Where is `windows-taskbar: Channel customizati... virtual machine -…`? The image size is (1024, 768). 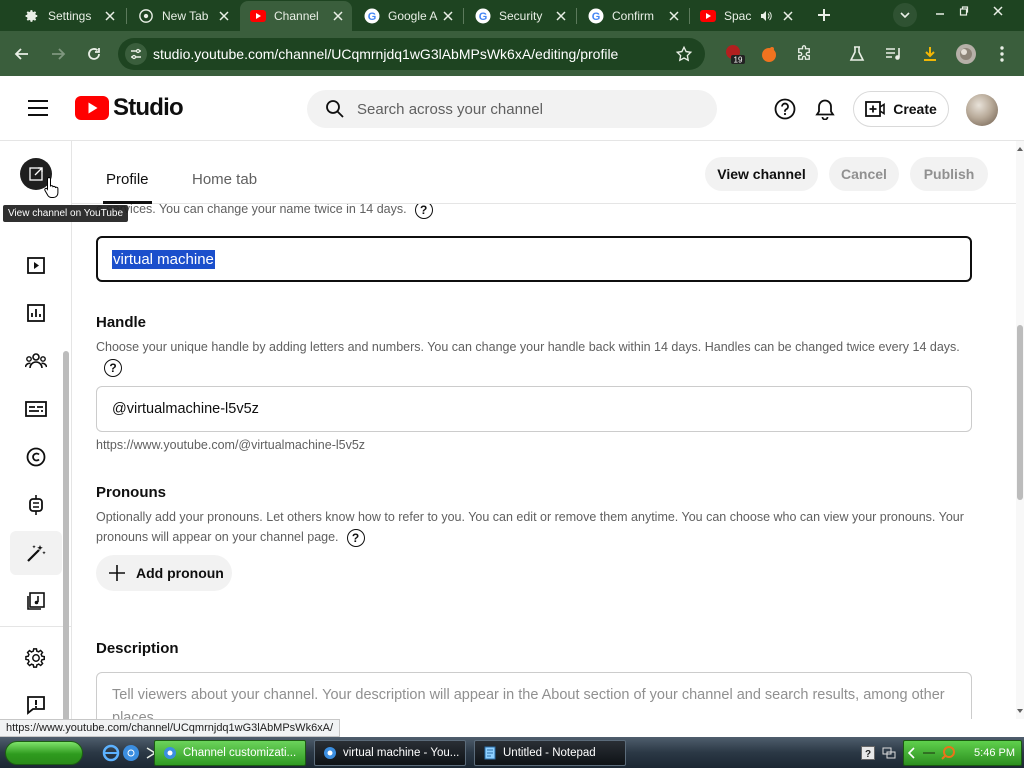 windows-taskbar: Channel customizati... virtual machine -… is located at coordinates (512, 752).